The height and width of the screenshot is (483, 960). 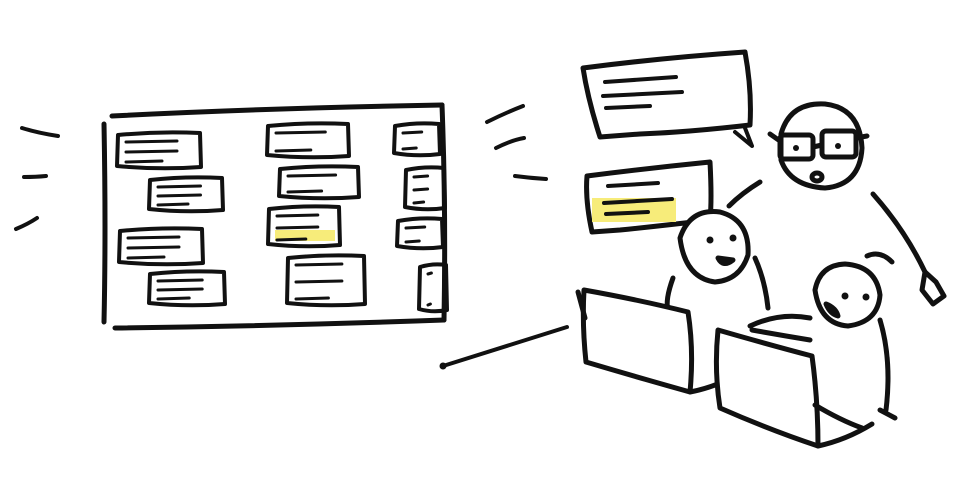 What do you see at coordinates (516, 142) in the screenshot?
I see `motion-marks-right` at bounding box center [516, 142].